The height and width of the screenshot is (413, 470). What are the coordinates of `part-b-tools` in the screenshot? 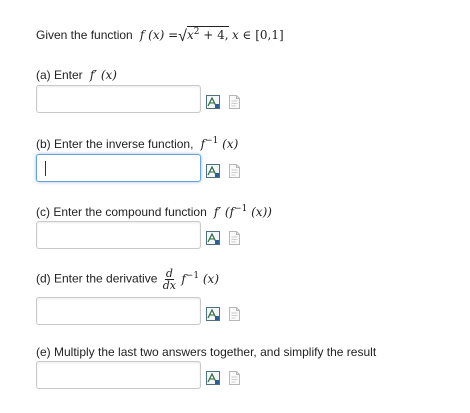 It's located at (225, 171).